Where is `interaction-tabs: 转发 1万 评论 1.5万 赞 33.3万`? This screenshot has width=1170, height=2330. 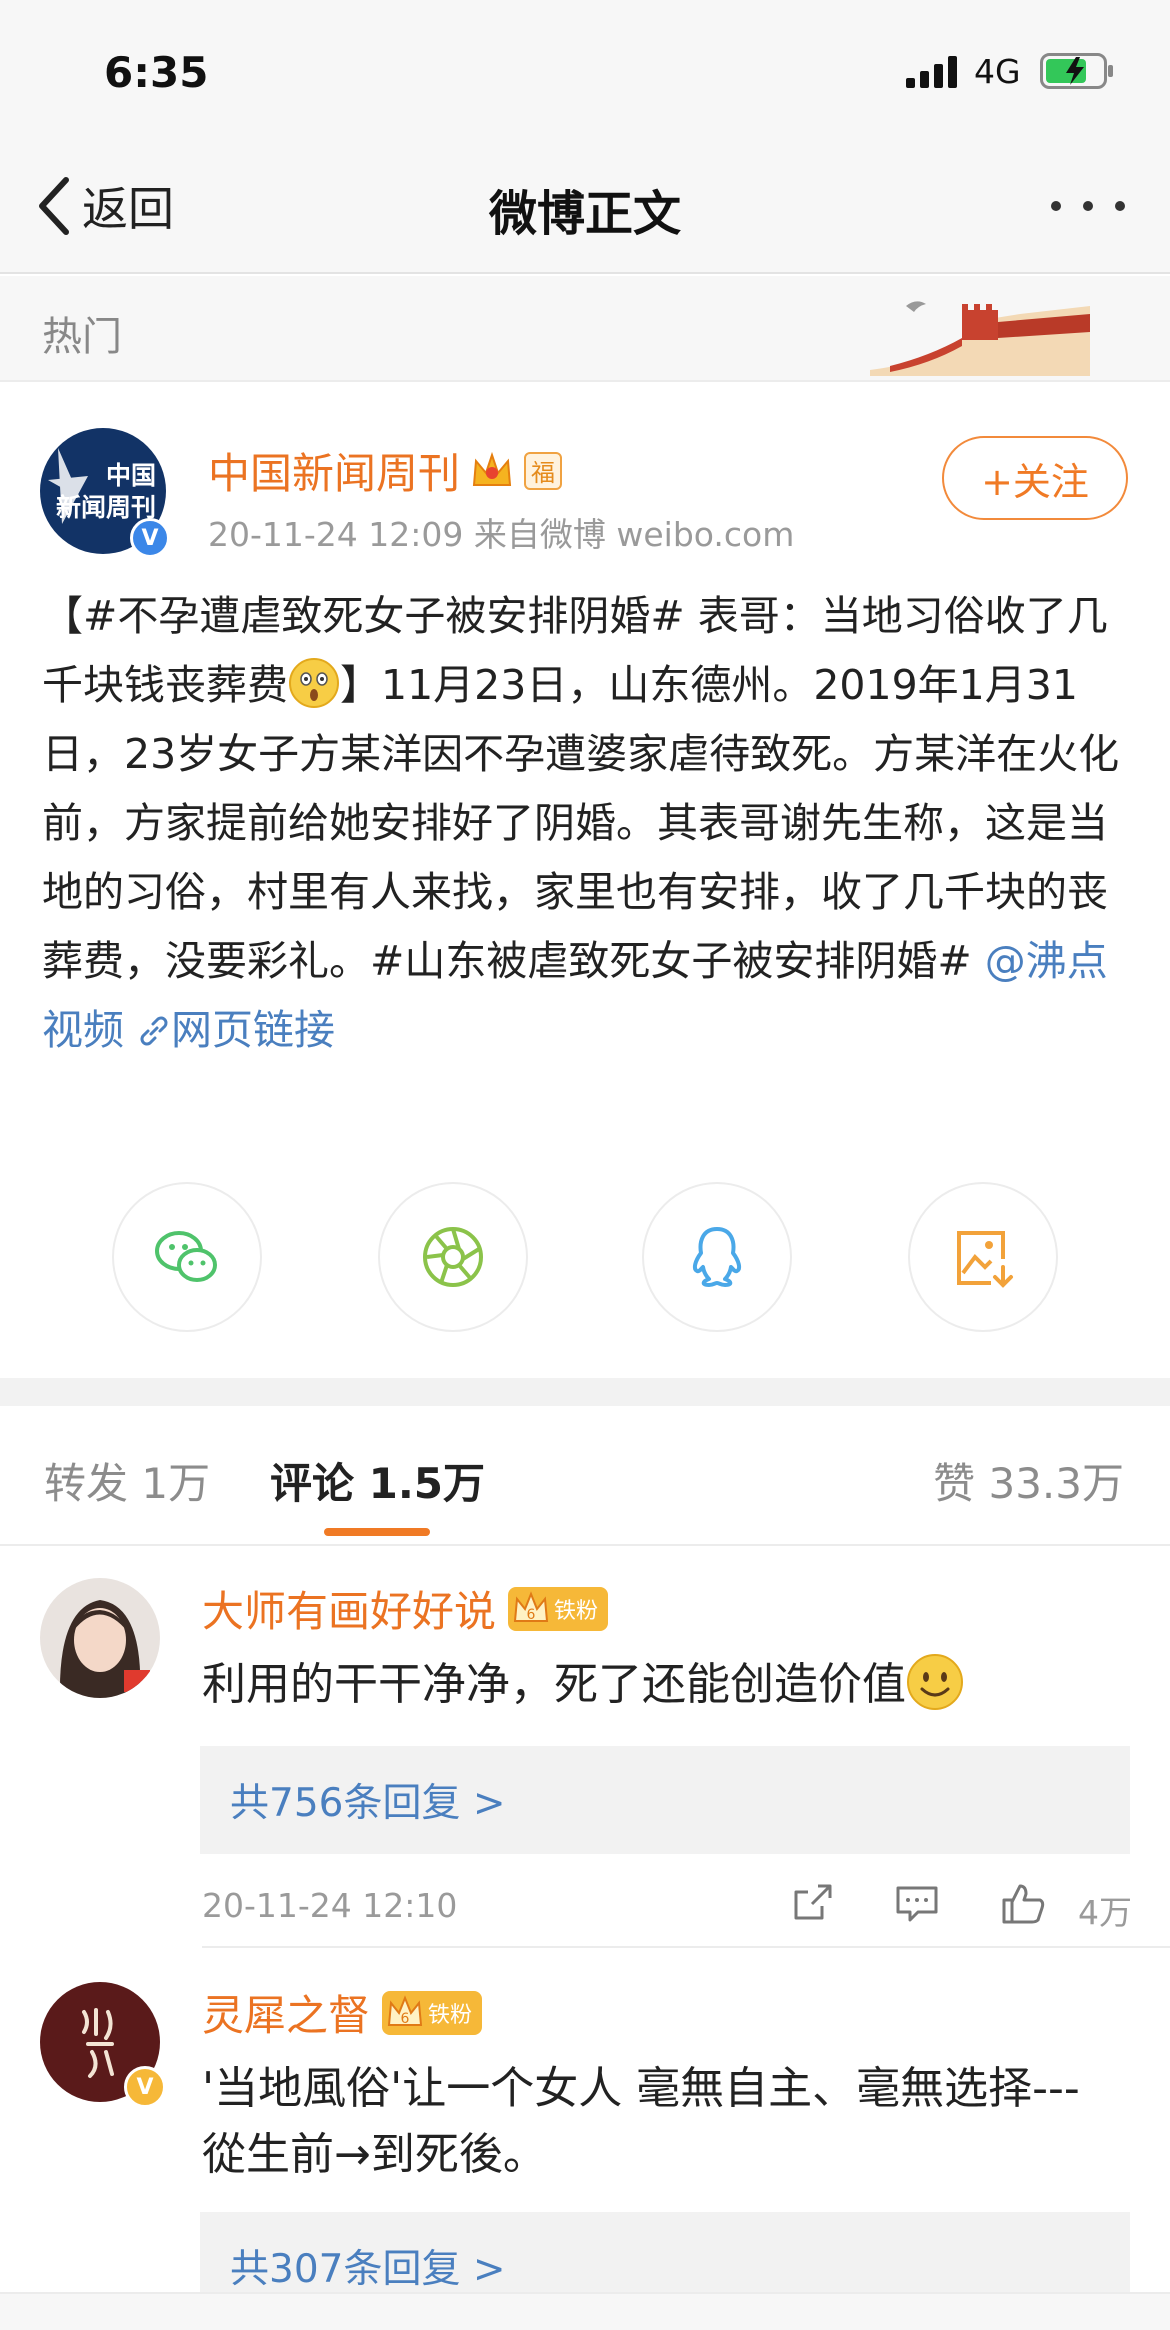 interaction-tabs: 转发 1万 评论 1.5万 赞 33.3万 is located at coordinates (585, 1476).